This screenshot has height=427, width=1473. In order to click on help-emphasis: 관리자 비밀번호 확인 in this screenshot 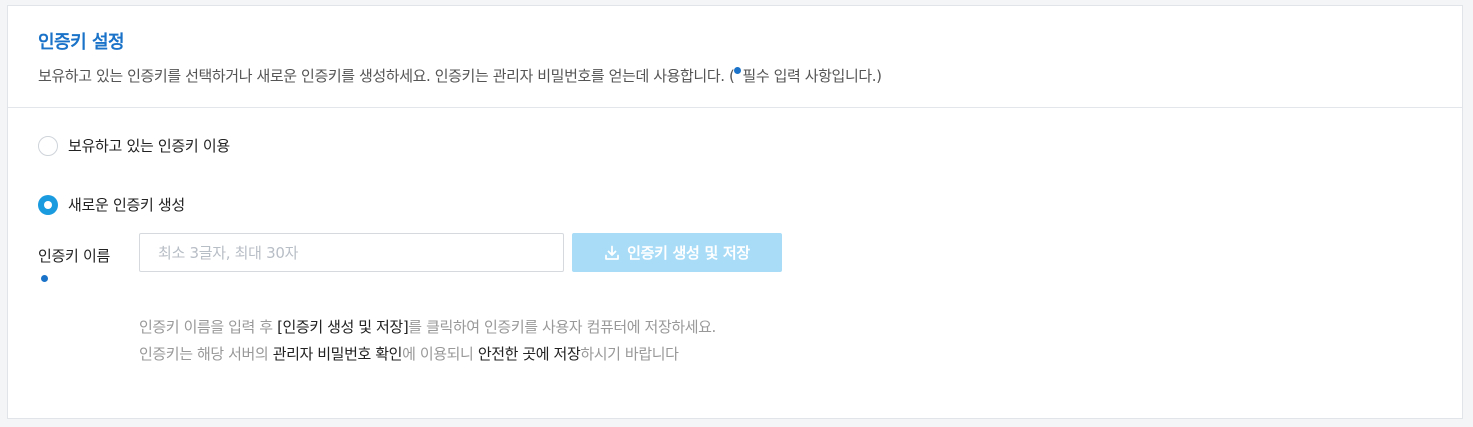, I will do `click(337, 354)`.